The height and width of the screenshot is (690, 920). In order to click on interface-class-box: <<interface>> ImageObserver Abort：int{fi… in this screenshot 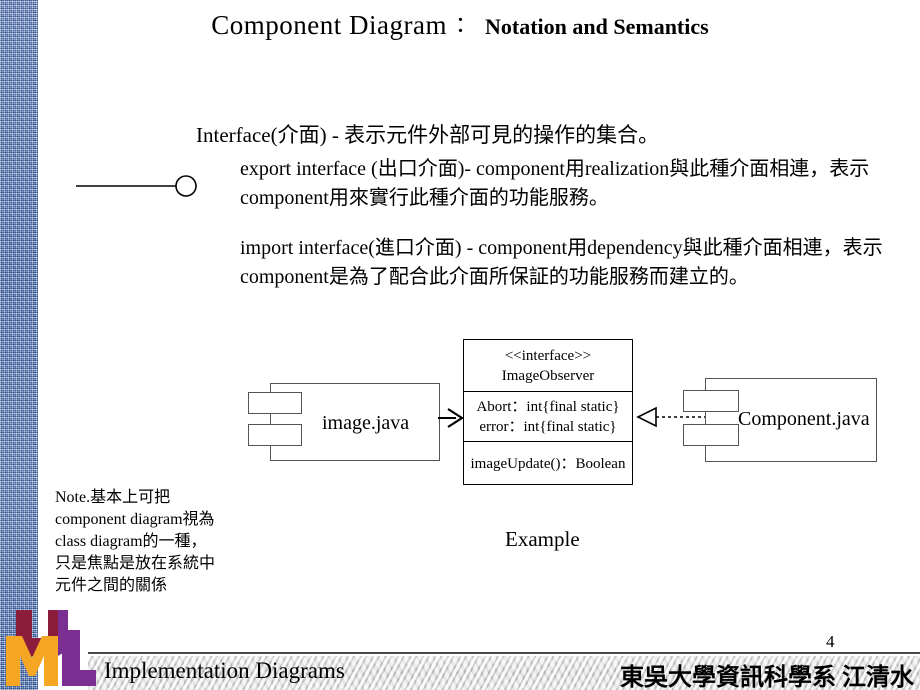, I will do `click(548, 412)`.